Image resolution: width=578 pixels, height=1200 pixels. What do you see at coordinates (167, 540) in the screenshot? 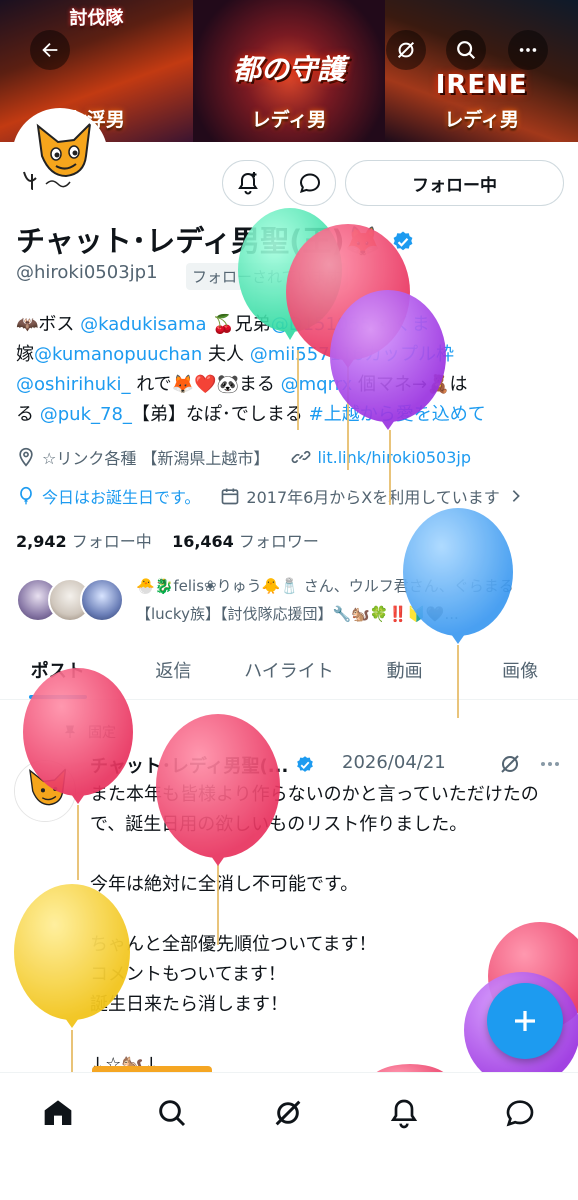
I see `follow-counts: 2,942 フォロー中 16,464 フォロワー` at bounding box center [167, 540].